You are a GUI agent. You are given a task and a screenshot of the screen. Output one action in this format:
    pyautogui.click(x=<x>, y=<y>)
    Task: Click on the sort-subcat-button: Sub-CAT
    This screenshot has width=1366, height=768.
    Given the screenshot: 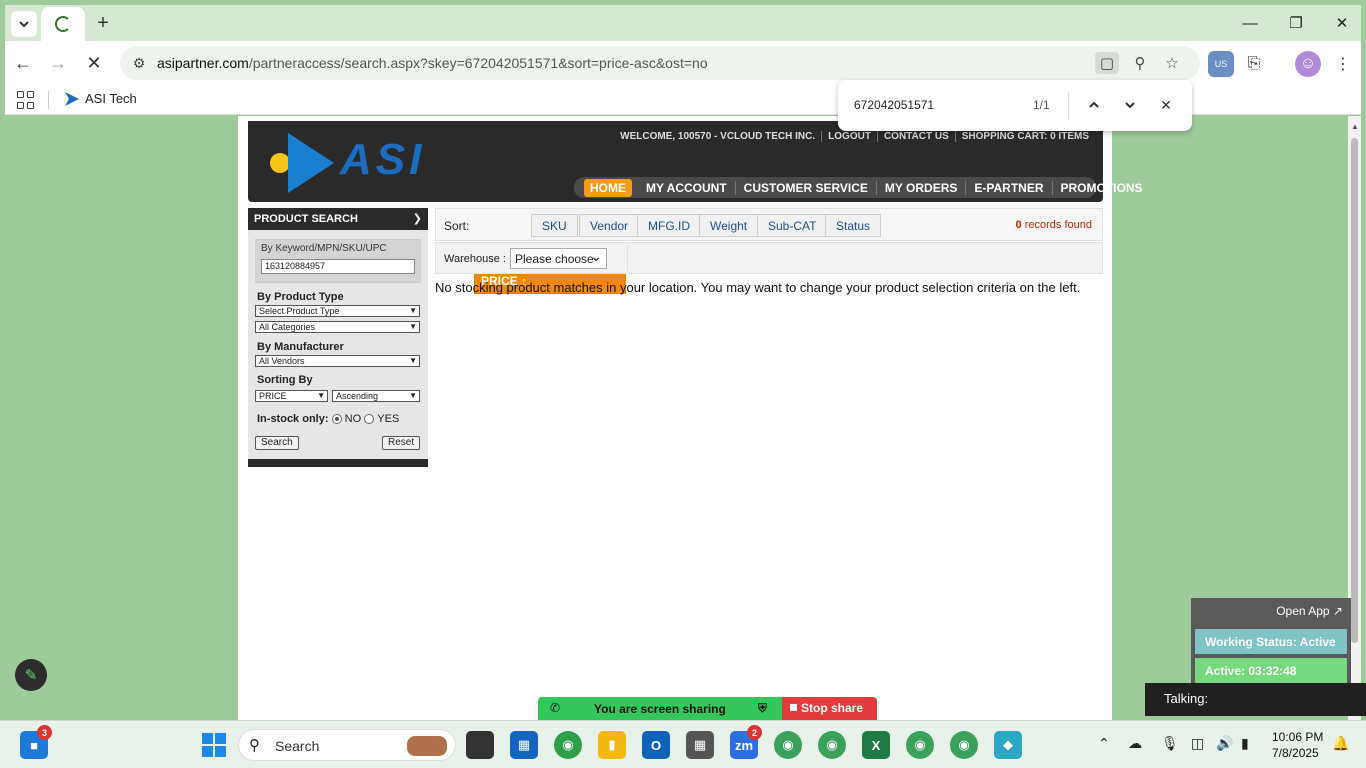 What is the action you would take?
    pyautogui.click(x=792, y=225)
    